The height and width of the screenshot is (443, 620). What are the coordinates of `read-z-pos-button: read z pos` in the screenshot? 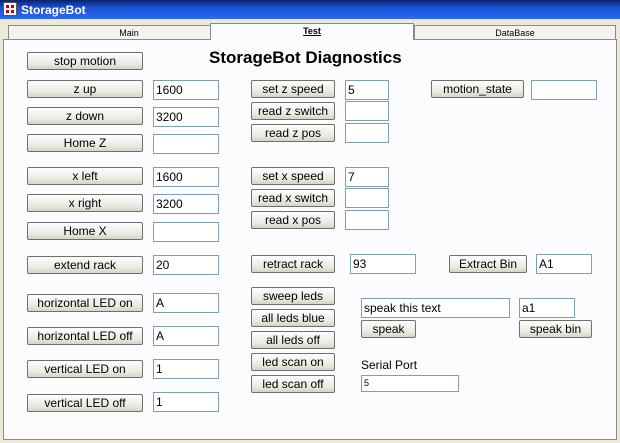 It's located at (293, 133).